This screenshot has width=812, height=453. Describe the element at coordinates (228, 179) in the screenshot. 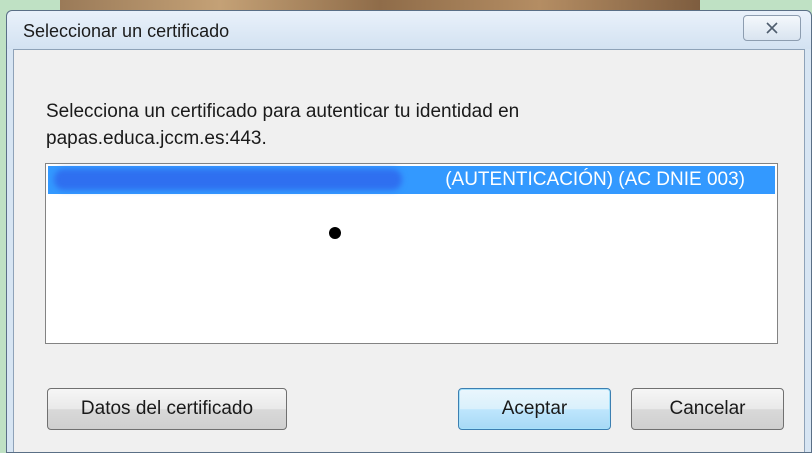

I see `redacted-name-blur` at that location.